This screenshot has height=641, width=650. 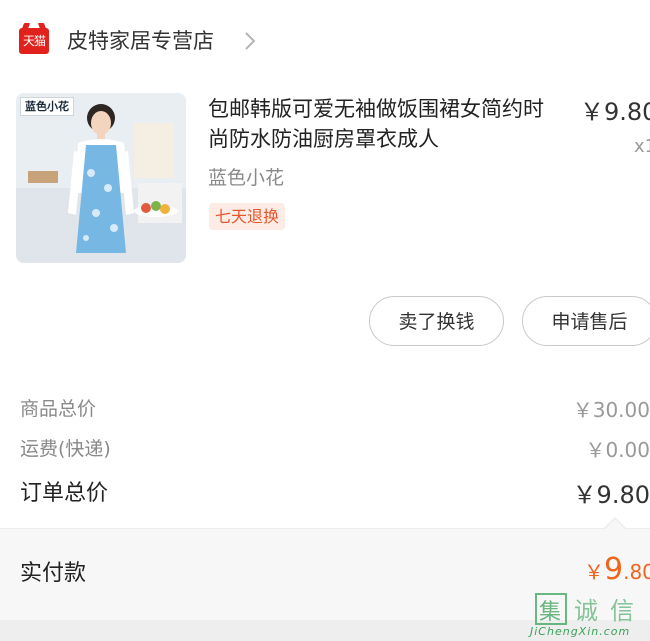 I want to click on store-header: 天猫 皮特家居专营店, so click(x=325, y=41).